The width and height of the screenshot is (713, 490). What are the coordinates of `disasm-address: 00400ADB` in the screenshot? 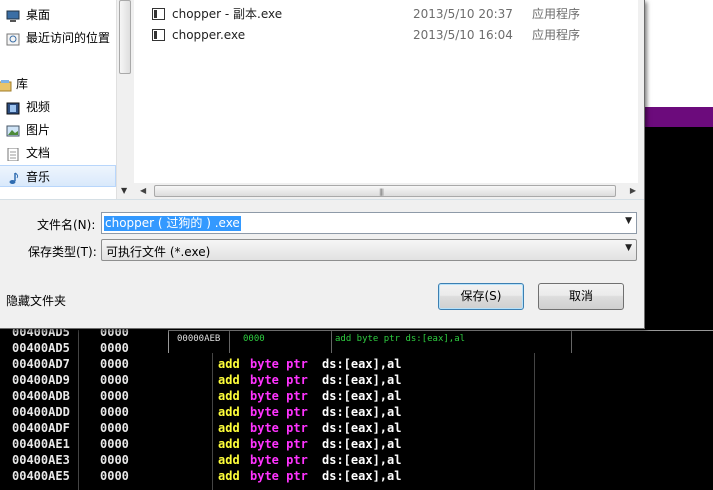 It's located at (41, 396).